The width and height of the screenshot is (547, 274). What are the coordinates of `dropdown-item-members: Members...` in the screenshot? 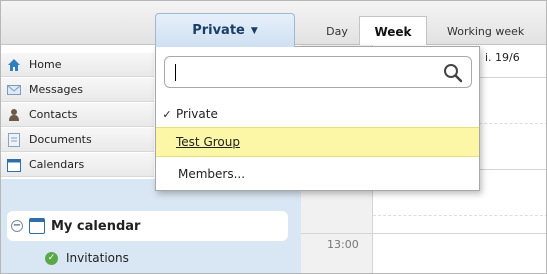 It's located at (317, 174).